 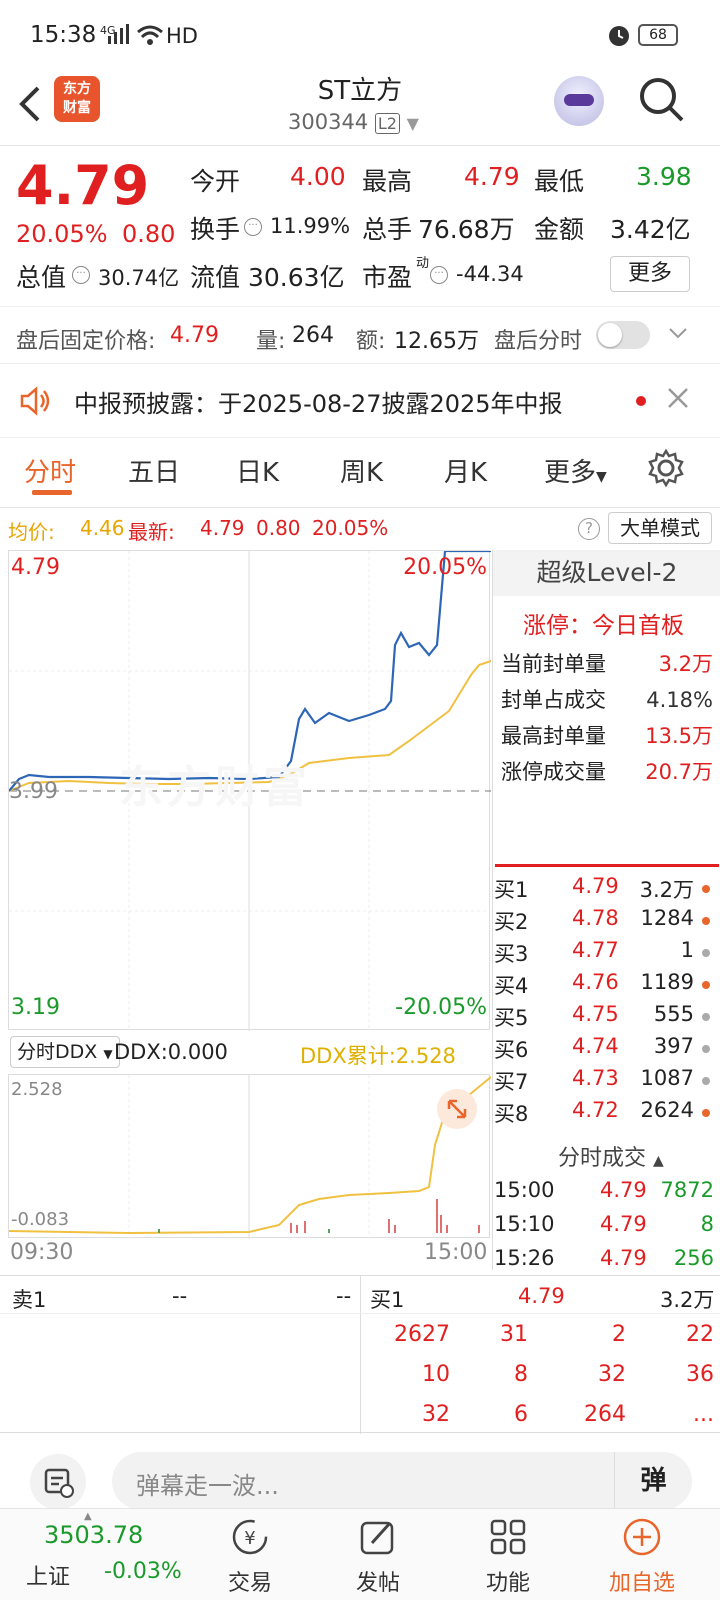 I want to click on notice-bar: 中报预披露：于2025-08-27披露2025年中报, so click(x=360, y=401).